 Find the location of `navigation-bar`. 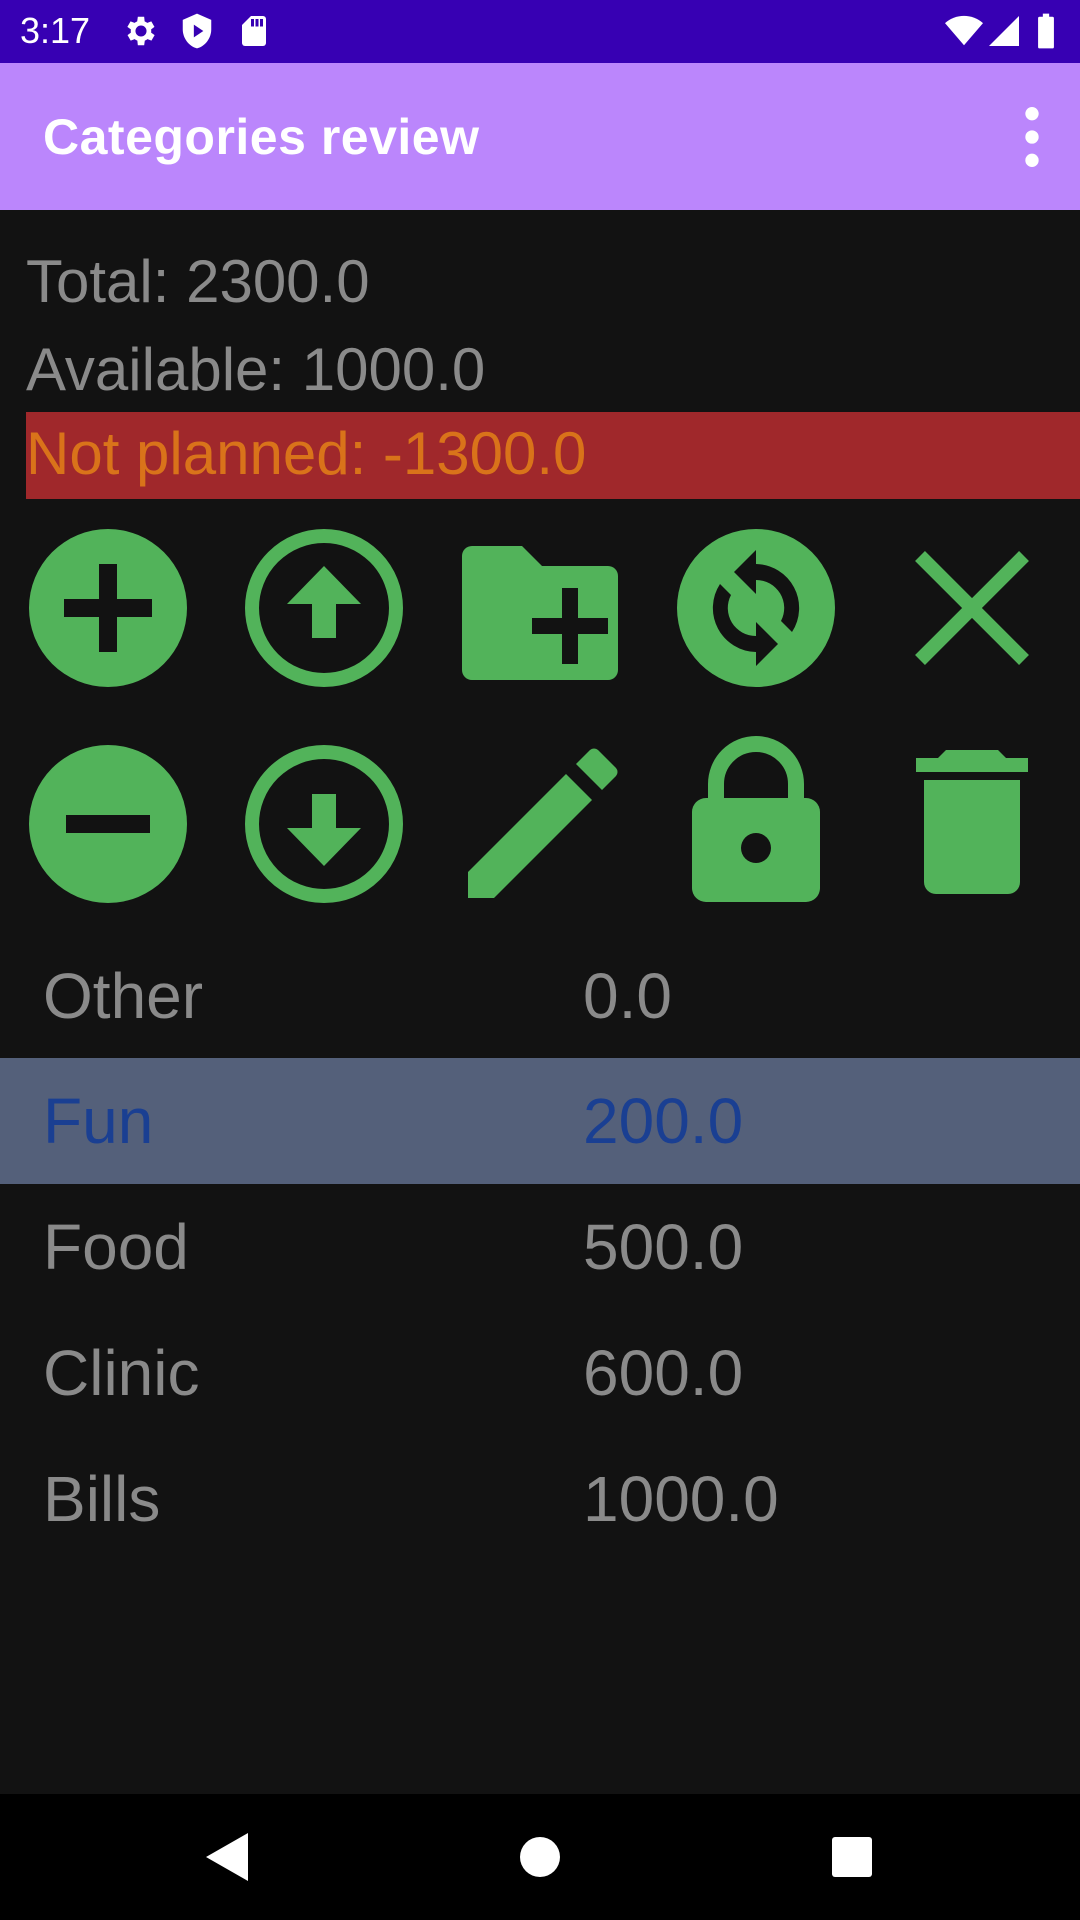

navigation-bar is located at coordinates (540, 1857).